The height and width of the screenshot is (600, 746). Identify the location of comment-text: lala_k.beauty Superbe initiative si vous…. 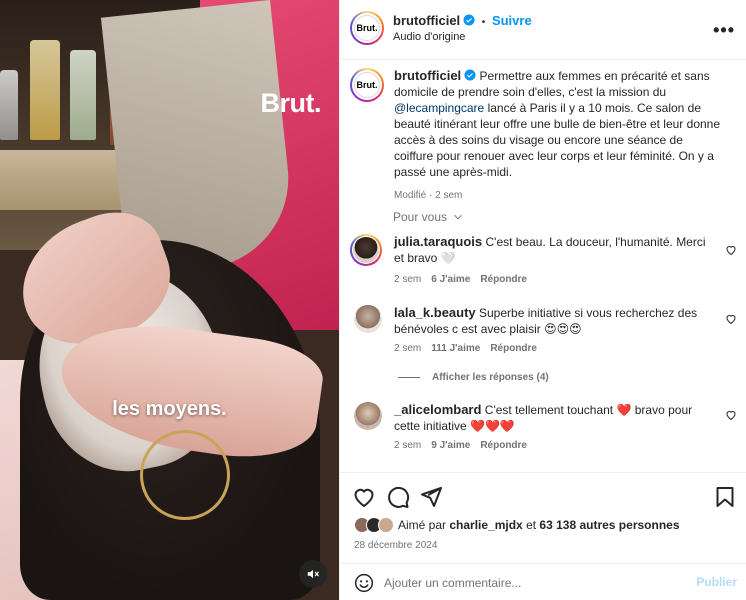
(554, 321).